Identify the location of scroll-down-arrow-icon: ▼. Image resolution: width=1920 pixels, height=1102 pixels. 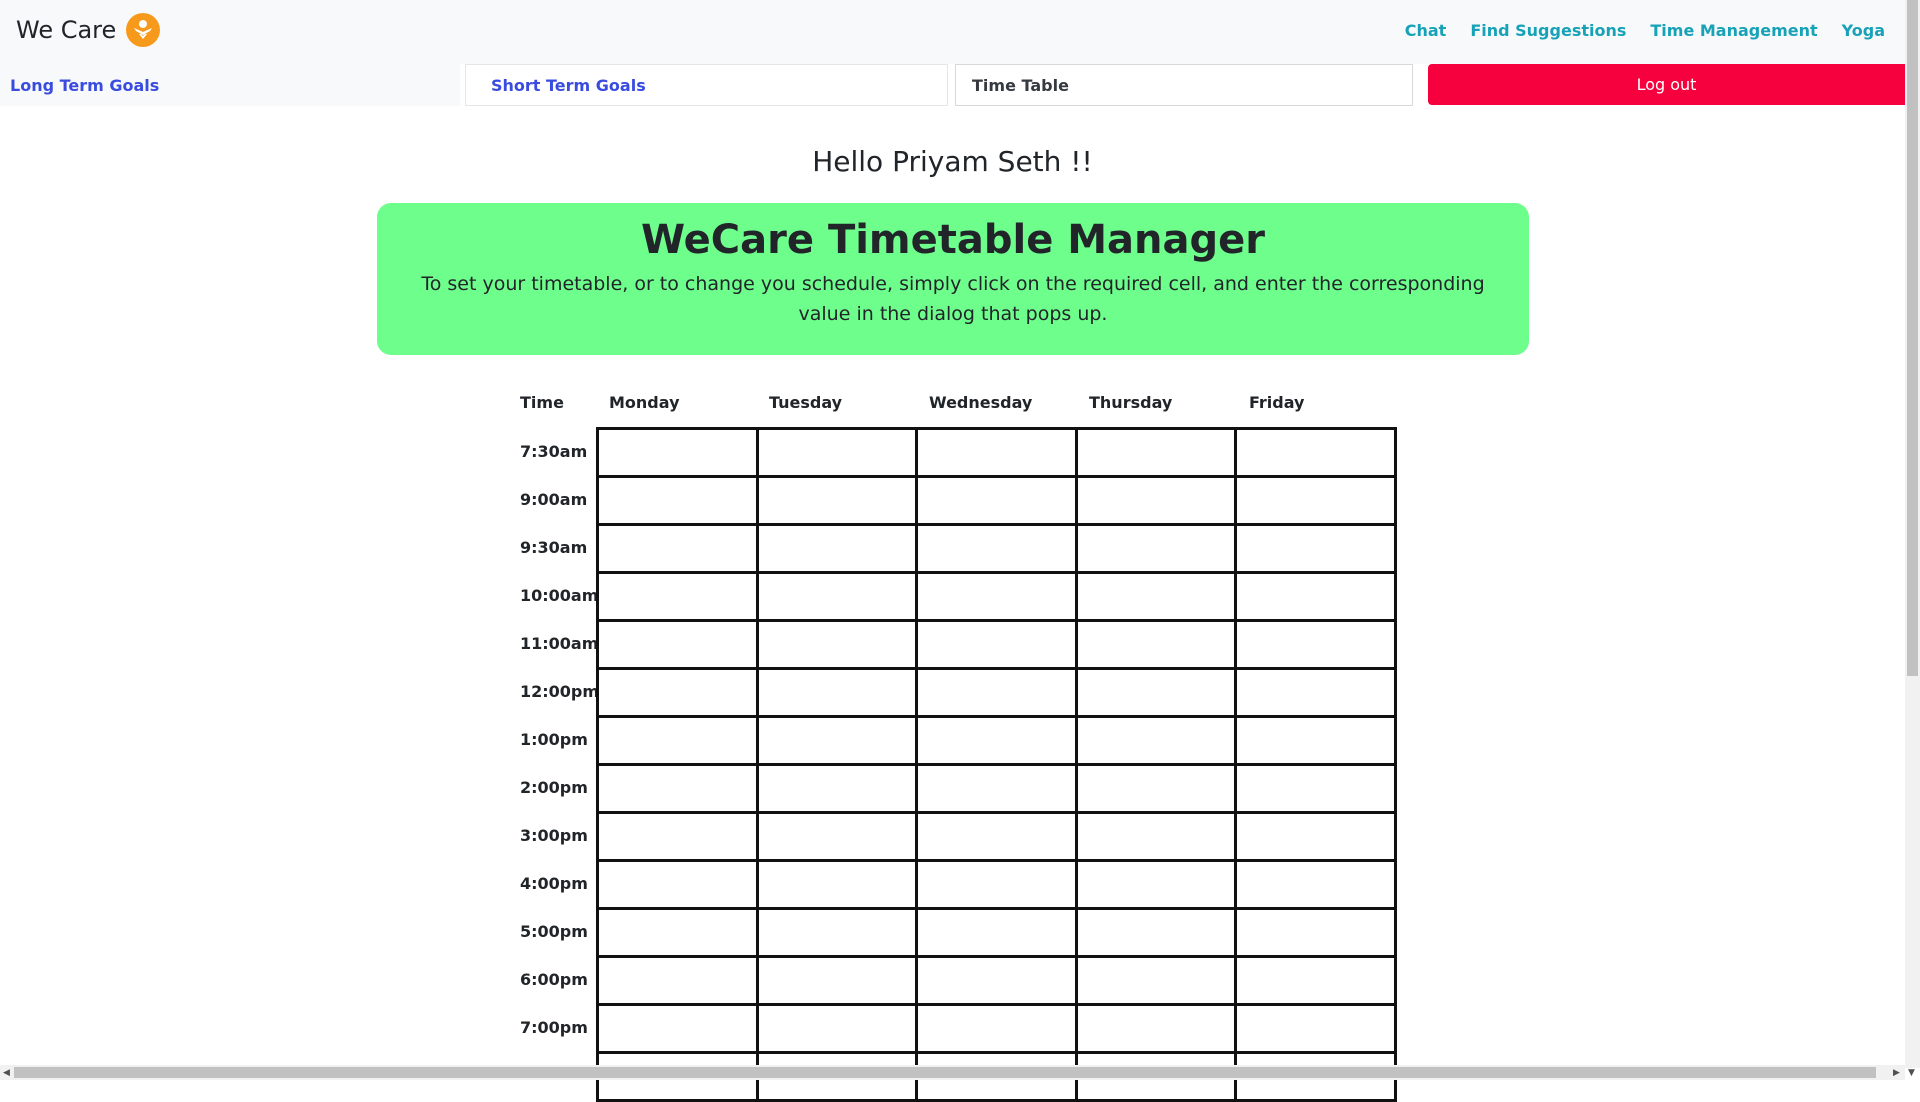
(1911, 1073).